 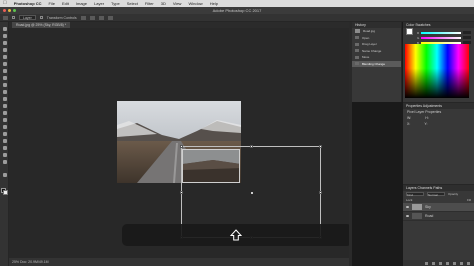 I want to click on add-mask-icon, so click(x=440, y=263).